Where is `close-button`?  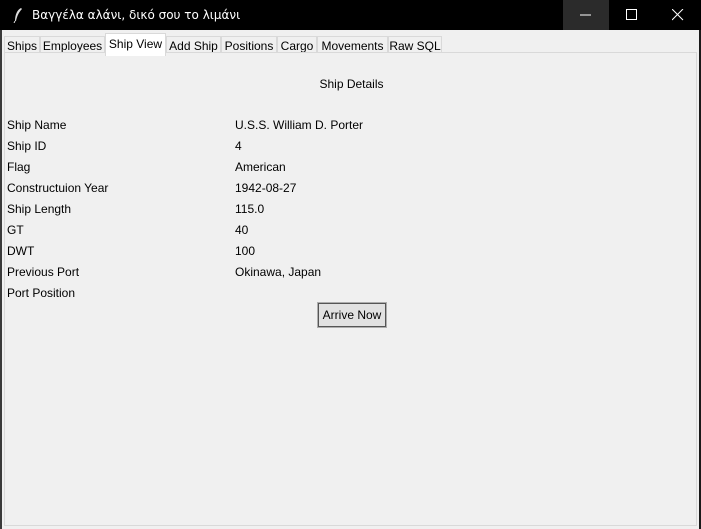
close-button is located at coordinates (678, 15).